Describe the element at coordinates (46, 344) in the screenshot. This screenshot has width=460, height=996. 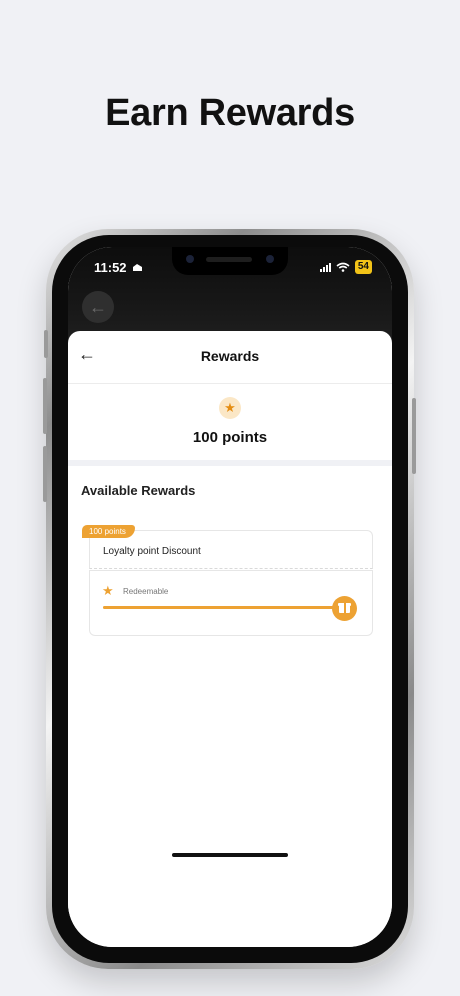
I see `phone-mute-switch` at that location.